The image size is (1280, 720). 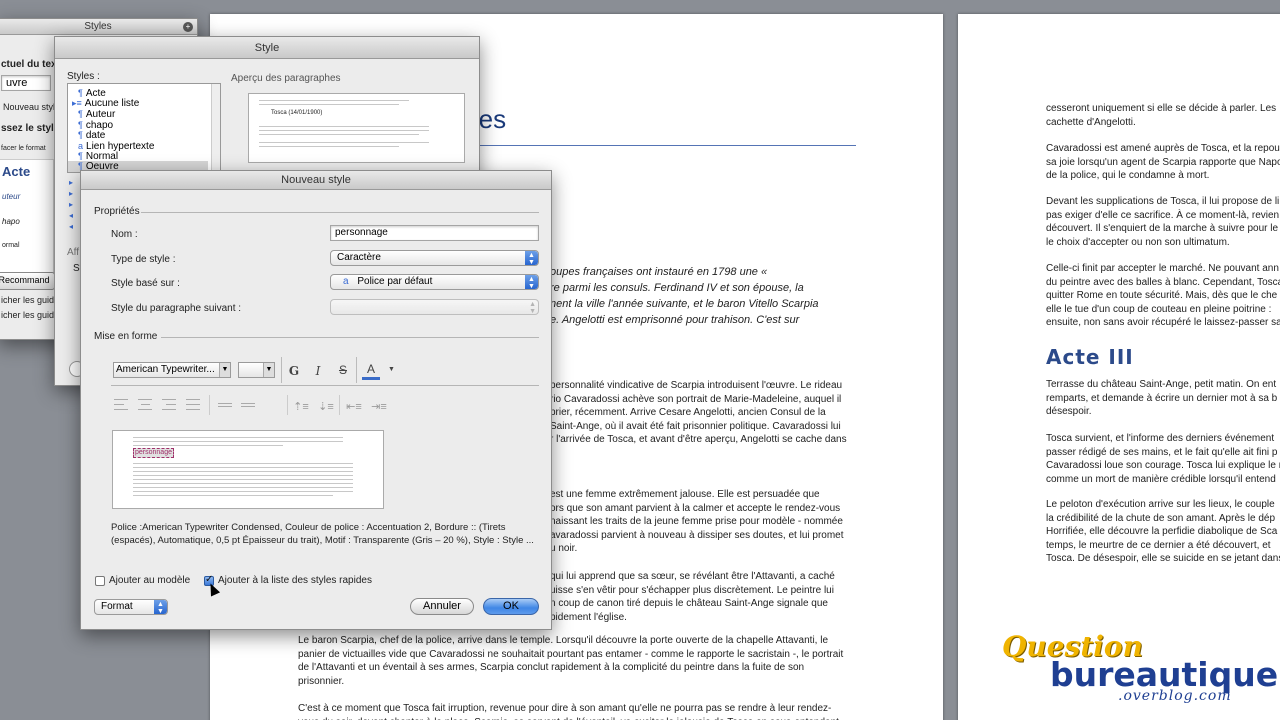 What do you see at coordinates (371, 370) in the screenshot?
I see `font-color-button: A` at bounding box center [371, 370].